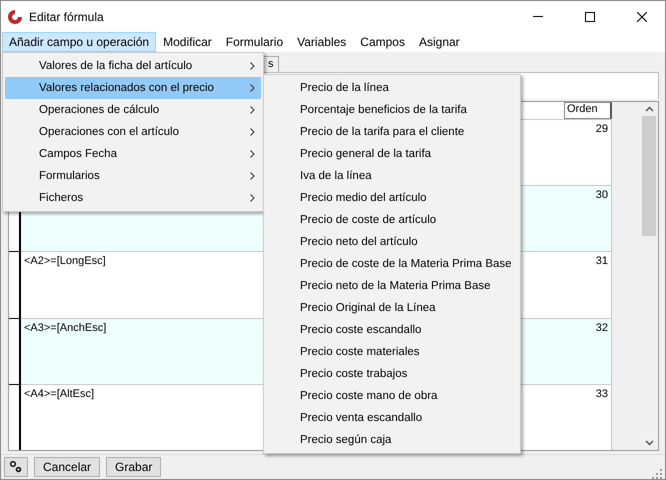 Image resolution: width=666 pixels, height=480 pixels. What do you see at coordinates (133, 110) in the screenshot?
I see `menu-option: Operaciones de cálculo` at bounding box center [133, 110].